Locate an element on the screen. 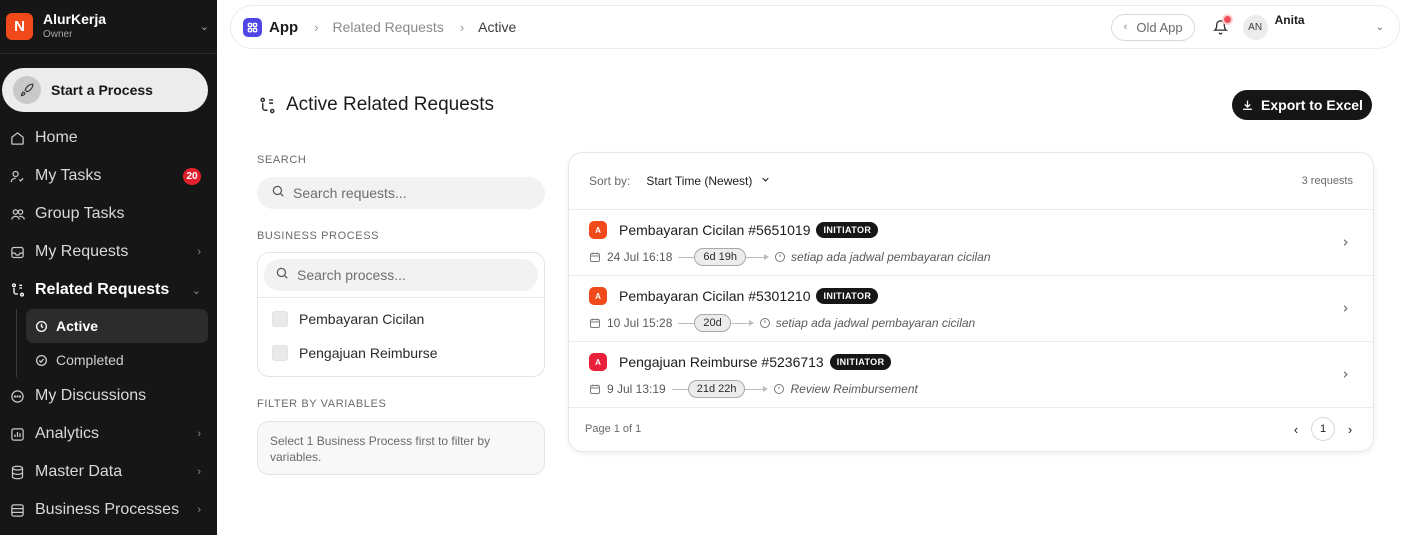 The height and width of the screenshot is (535, 1402). nav-my-requests: My Requests › is located at coordinates (108, 252).